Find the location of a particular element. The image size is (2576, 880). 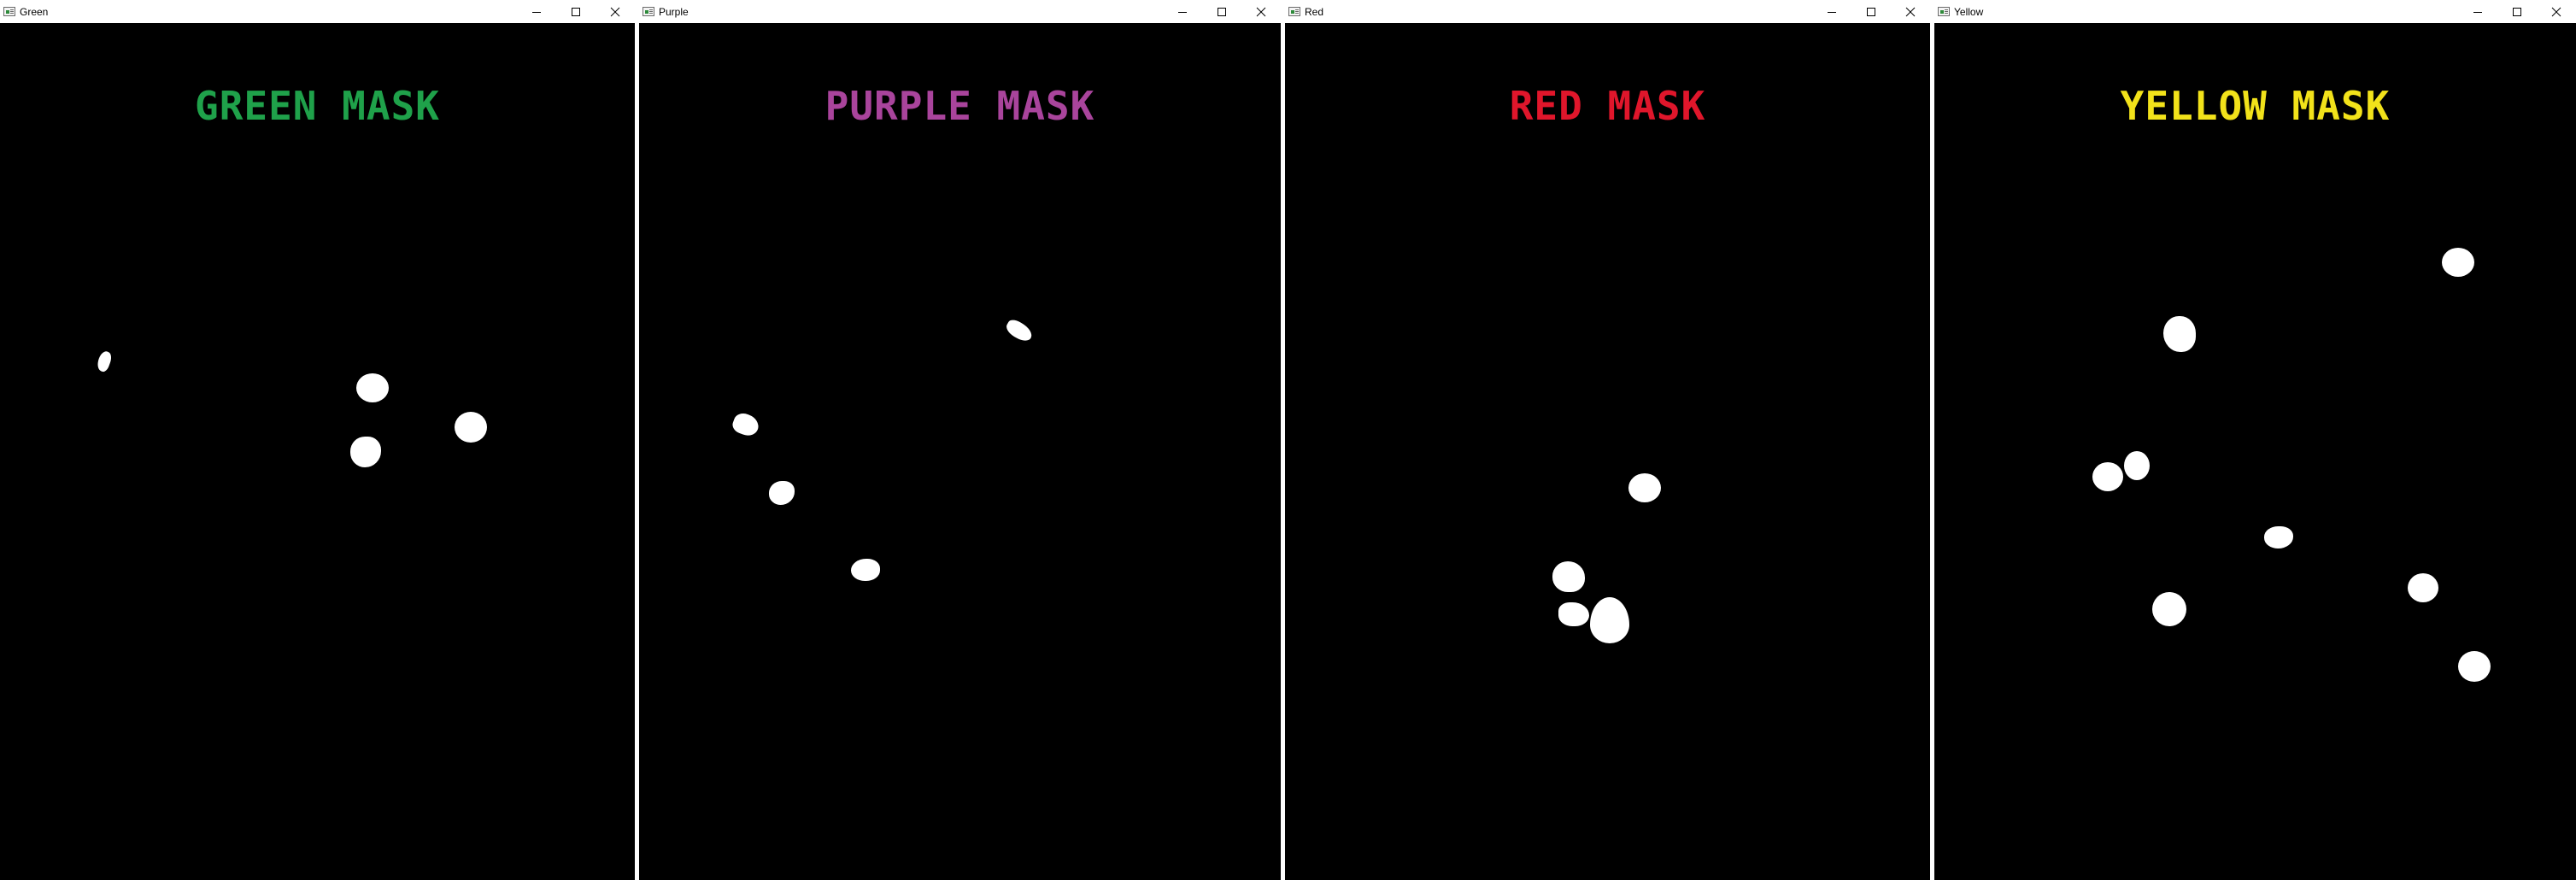

mask-title: GREEN MASK is located at coordinates (317, 106).